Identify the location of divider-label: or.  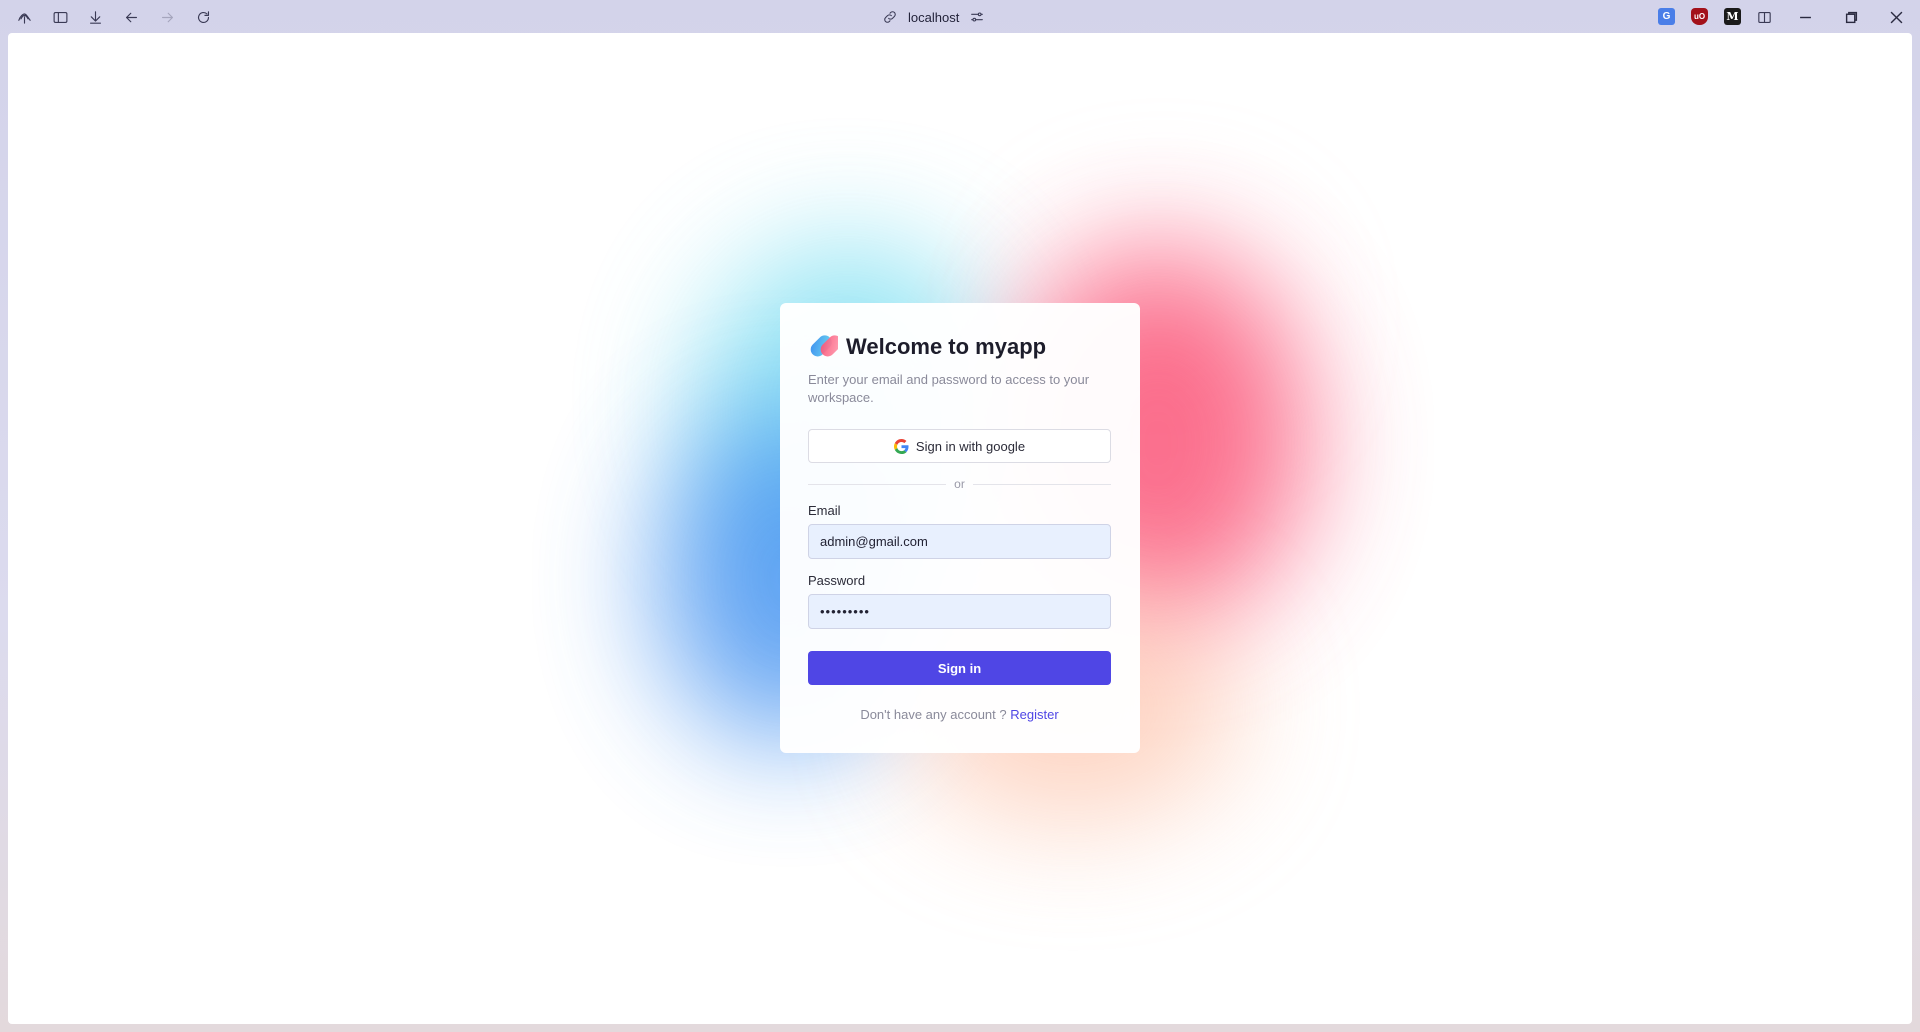
(959, 484).